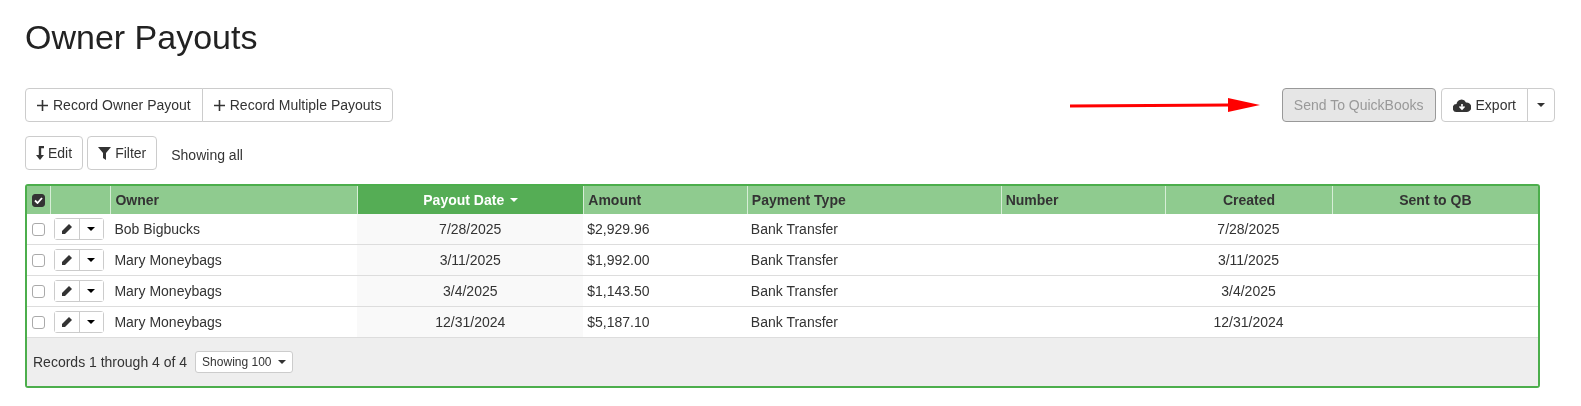 The image size is (1581, 406). What do you see at coordinates (142, 37) in the screenshot?
I see `page-title: Owner Payouts` at bounding box center [142, 37].